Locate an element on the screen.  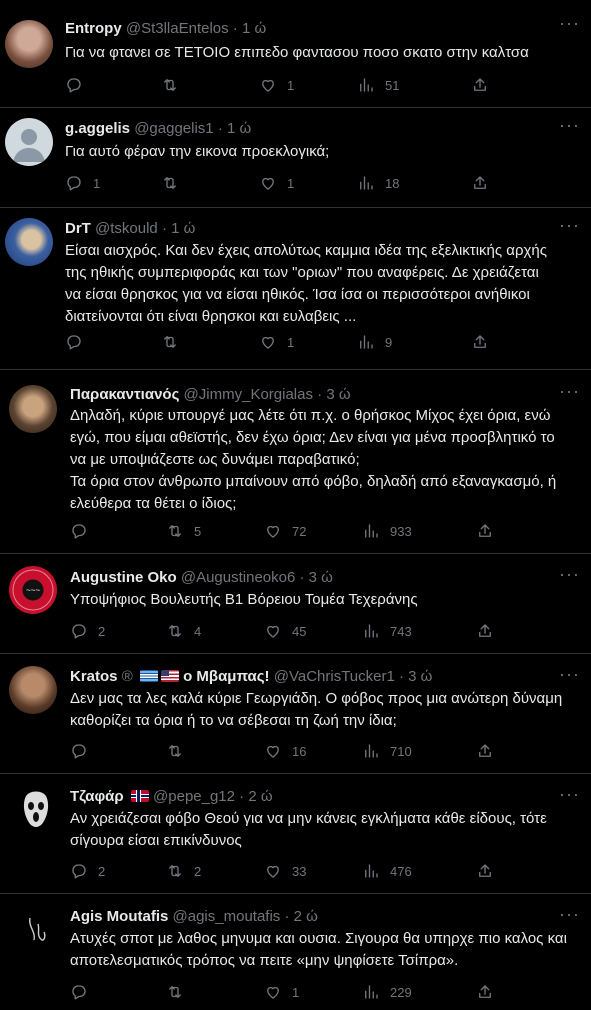
avatar: ~~~ is located at coordinates (33, 590).